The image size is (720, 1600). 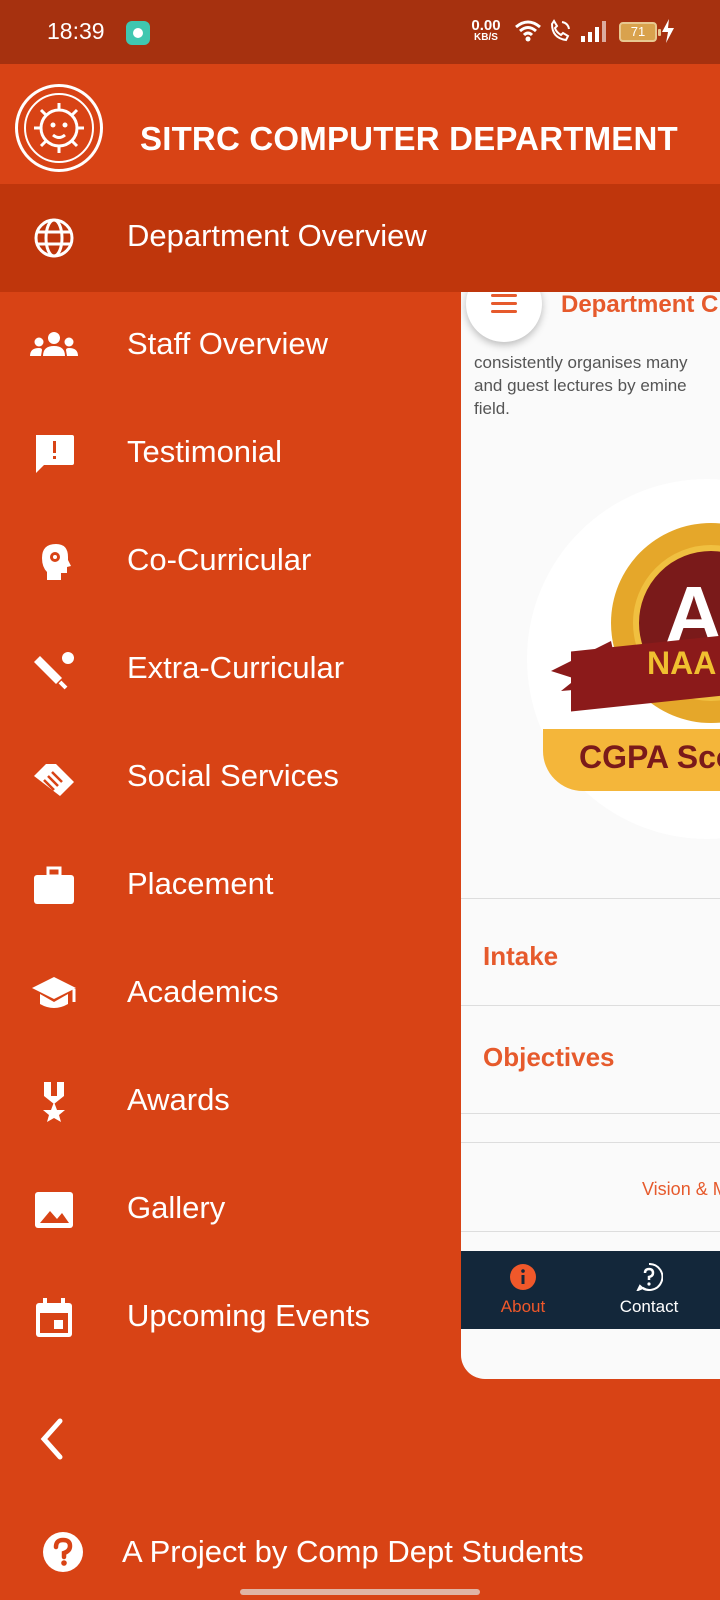 I want to click on network-speed-unit: KB/S, so click(x=486, y=37).